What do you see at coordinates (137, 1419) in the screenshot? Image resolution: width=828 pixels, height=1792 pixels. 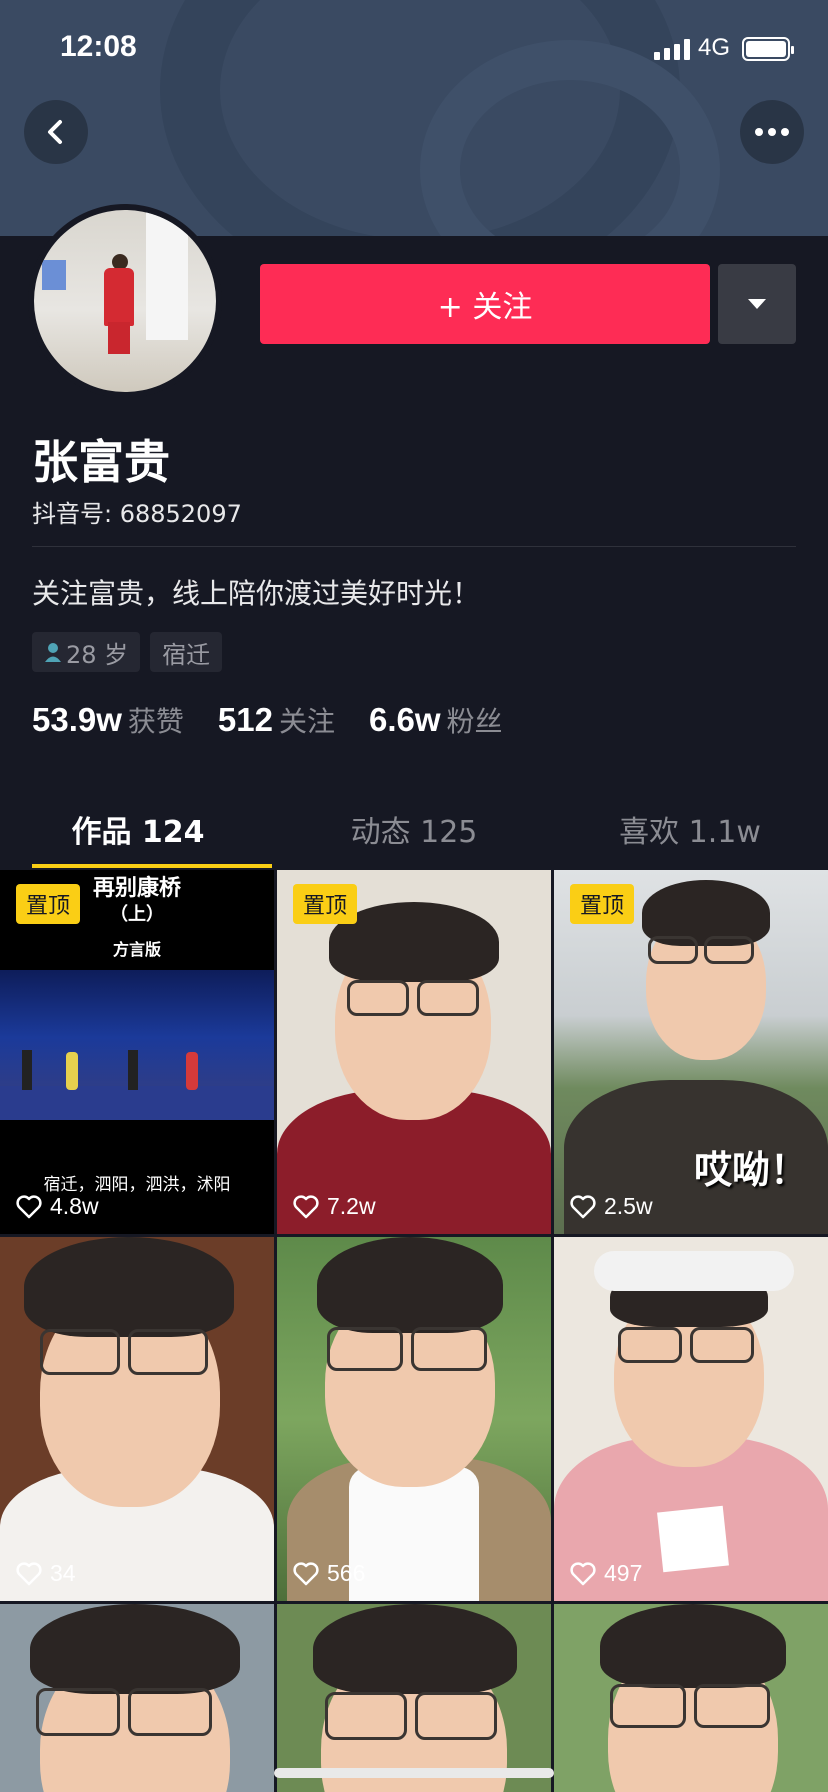 I see `video-tile: 34` at bounding box center [137, 1419].